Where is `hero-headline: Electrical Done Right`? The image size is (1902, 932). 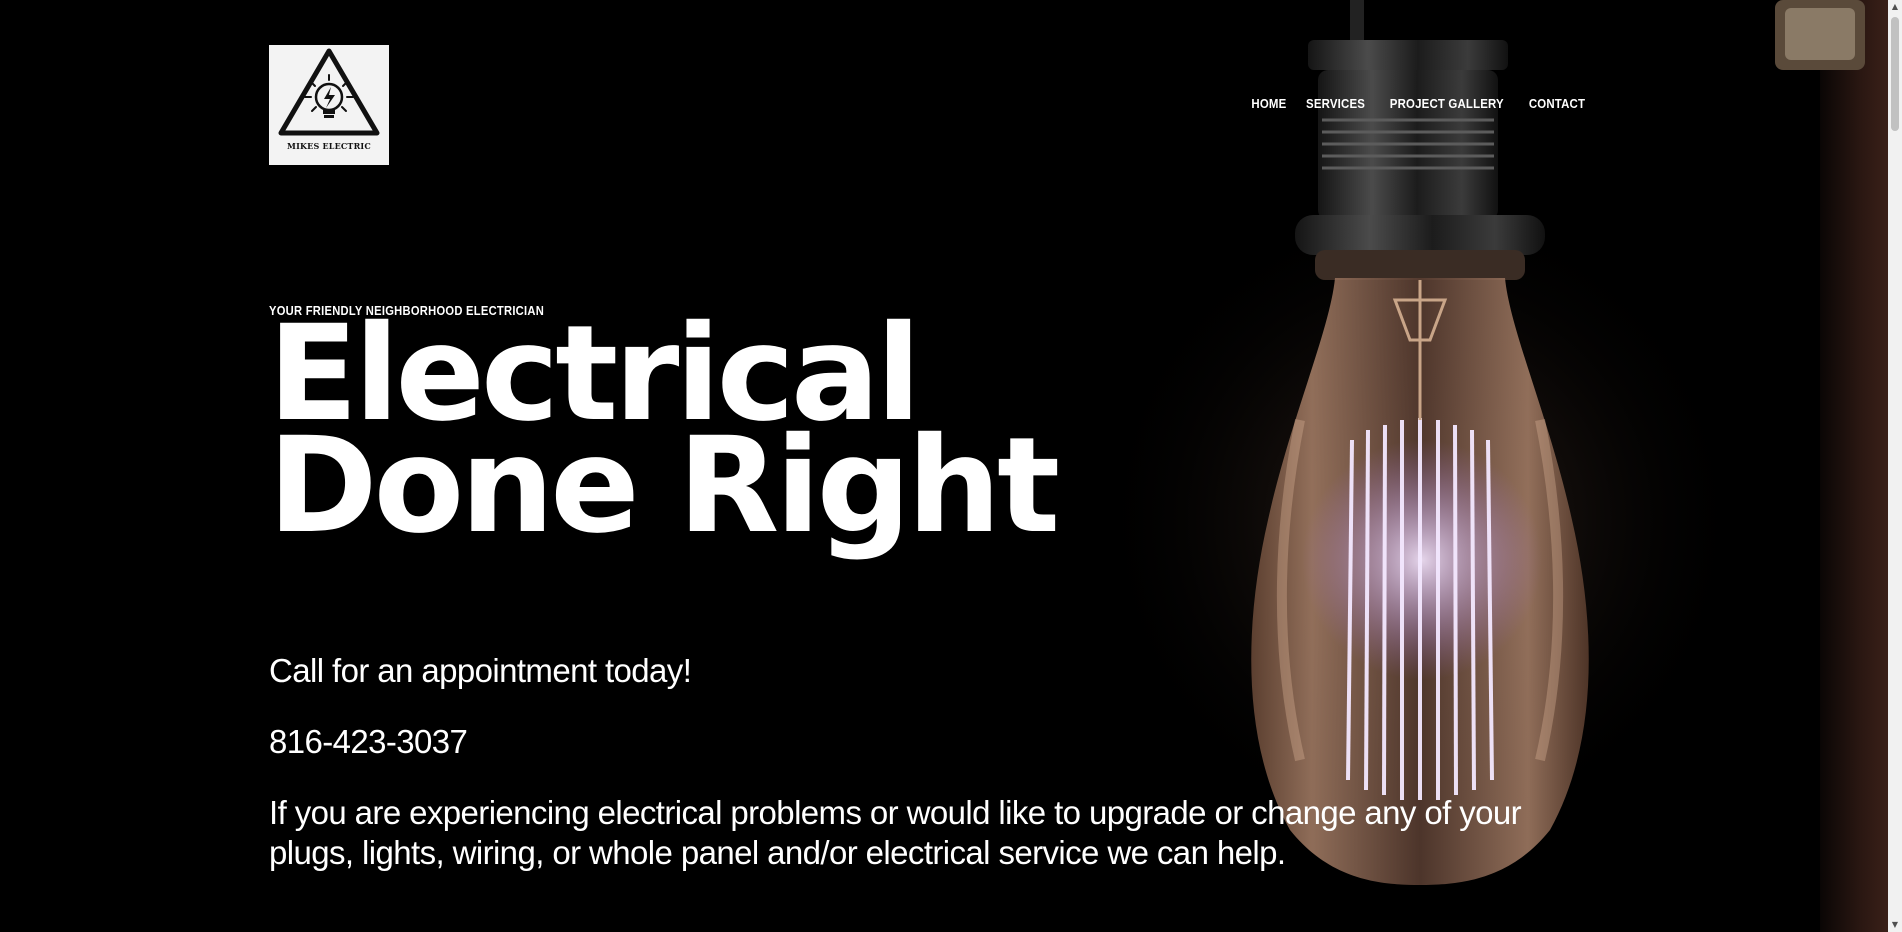
hero-headline: Electrical Done Right is located at coordinates (664, 430).